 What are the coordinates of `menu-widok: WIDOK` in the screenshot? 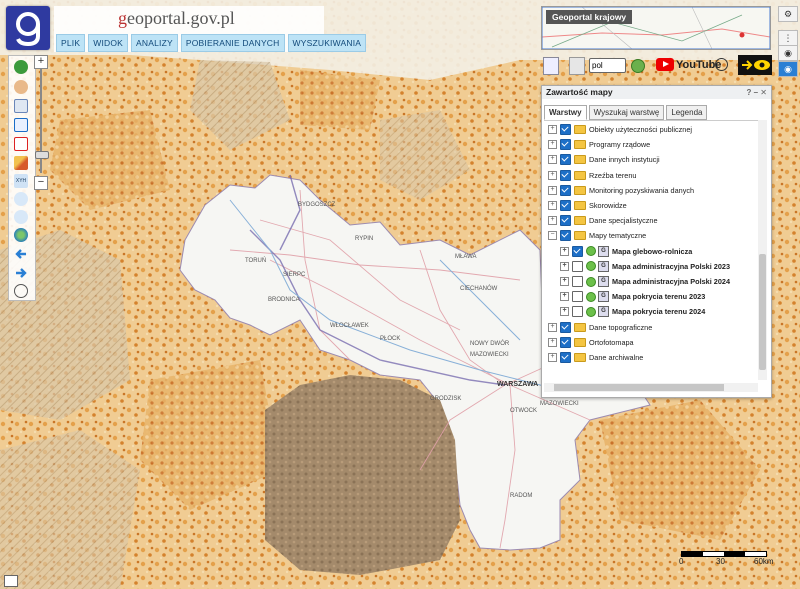 It's located at (108, 43).